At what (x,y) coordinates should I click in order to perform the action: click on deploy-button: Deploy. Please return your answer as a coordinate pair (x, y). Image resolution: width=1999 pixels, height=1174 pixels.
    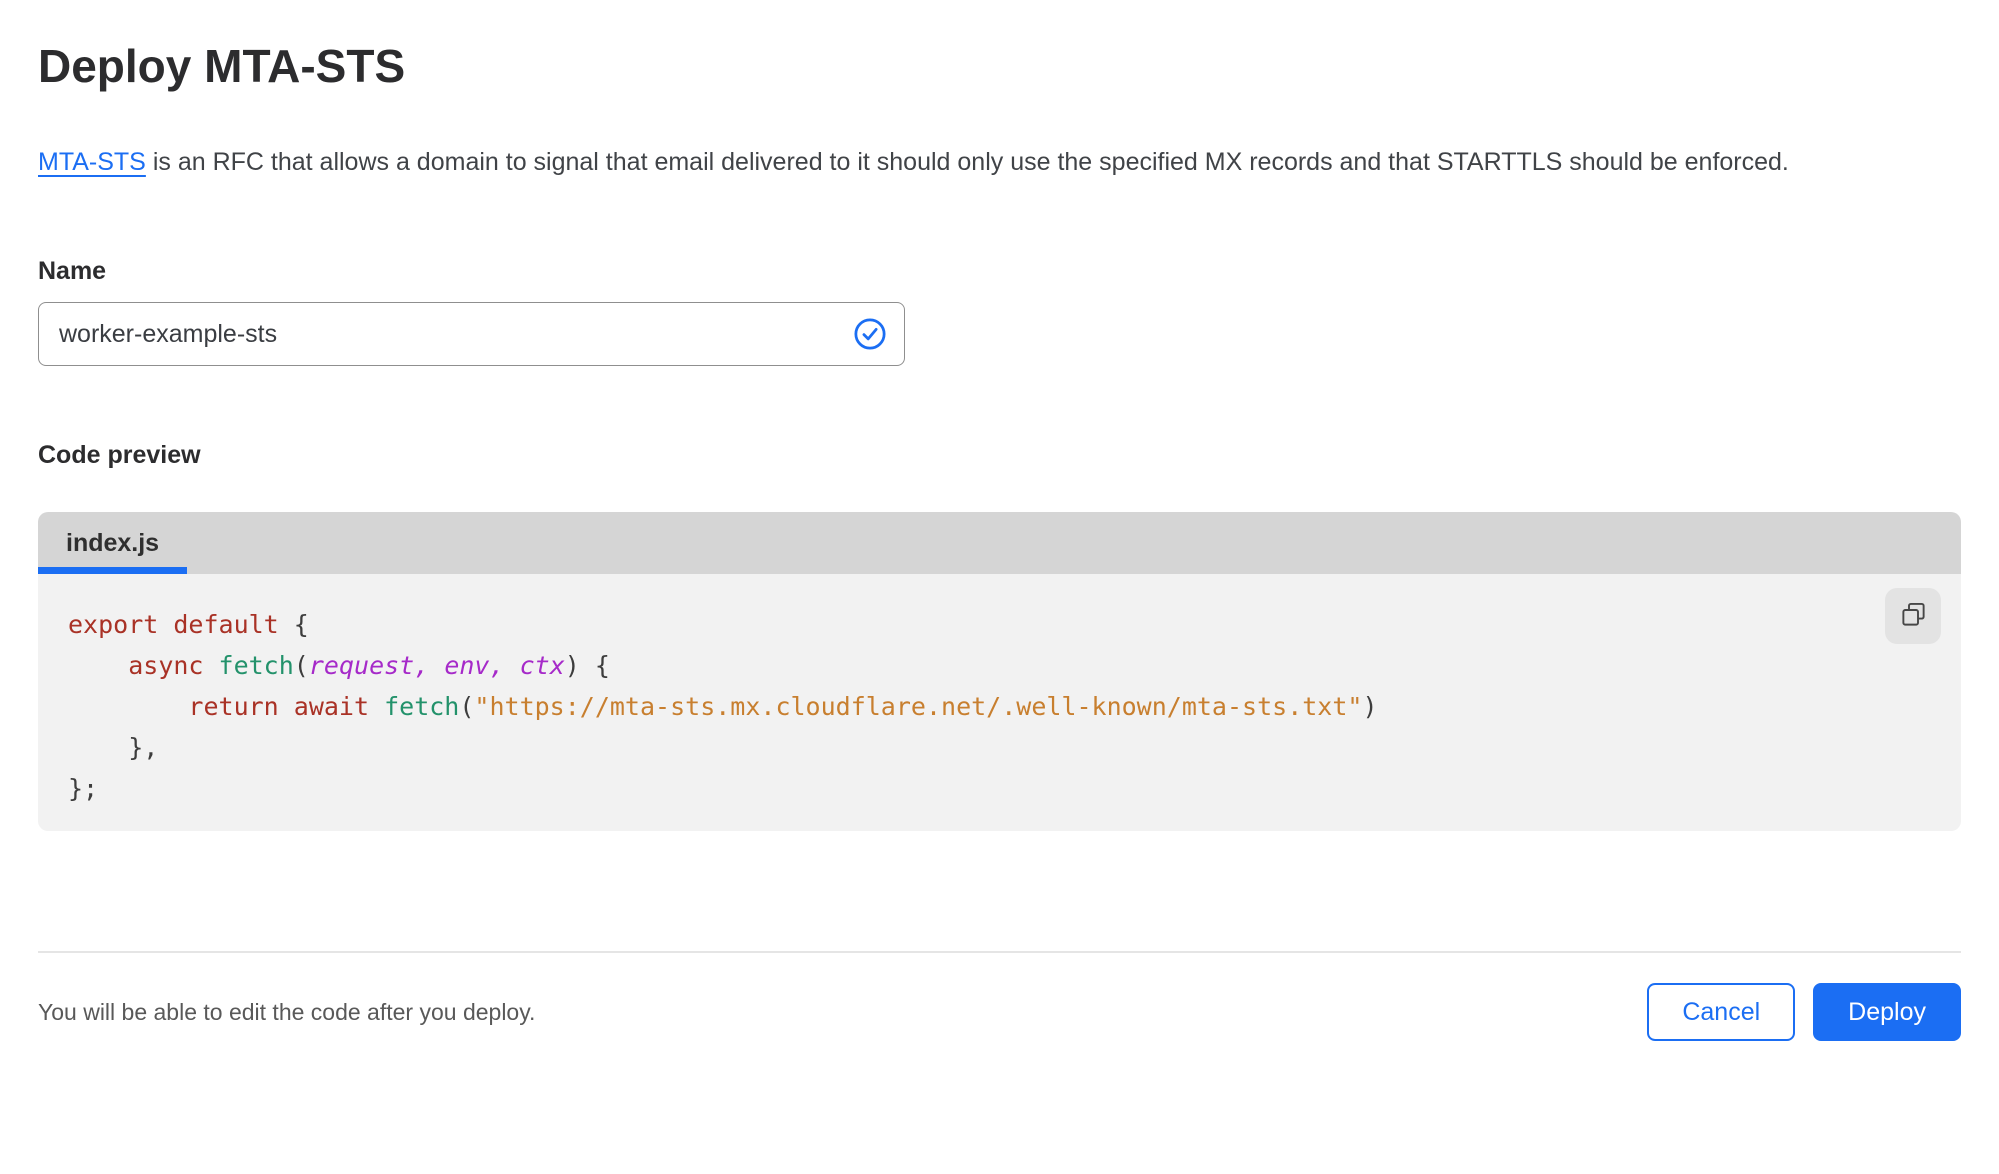
    Looking at the image, I should click on (1887, 1012).